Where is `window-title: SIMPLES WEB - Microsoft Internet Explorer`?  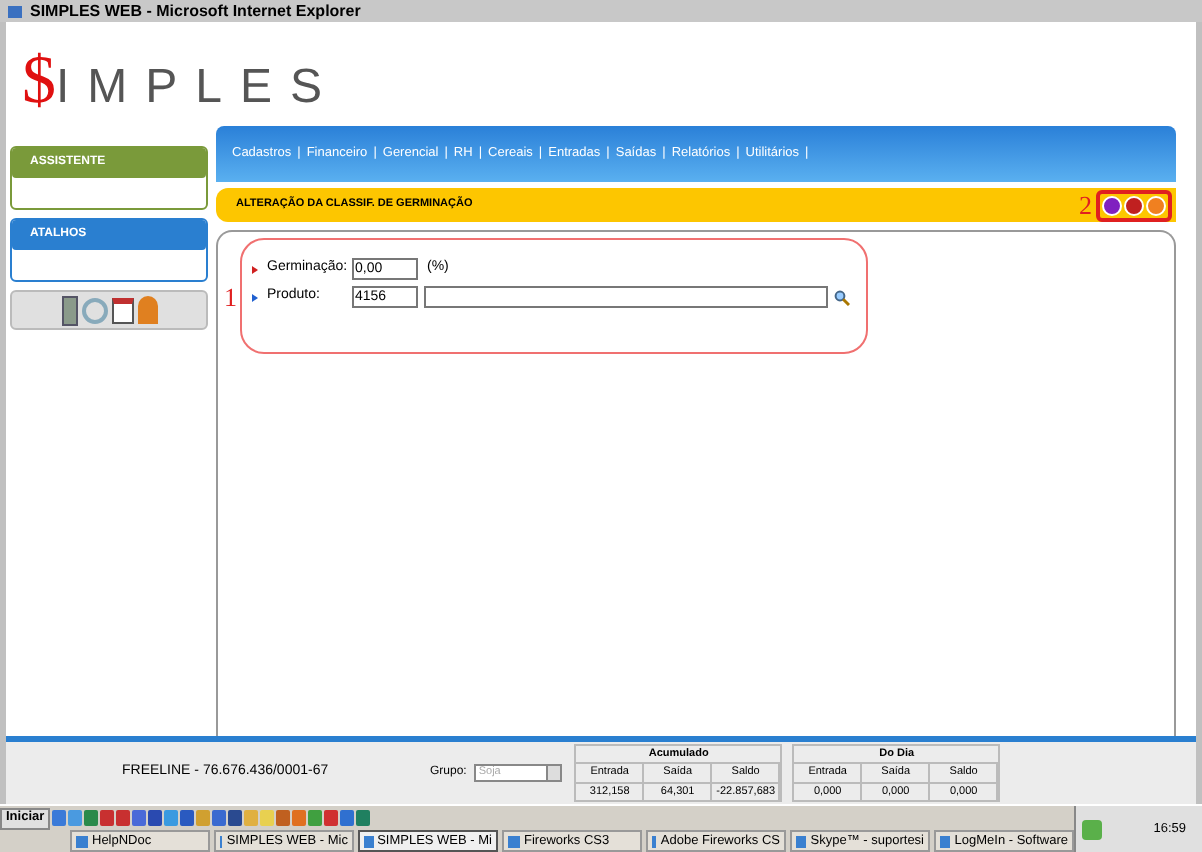 window-title: SIMPLES WEB - Microsoft Internet Explorer is located at coordinates (195, 11).